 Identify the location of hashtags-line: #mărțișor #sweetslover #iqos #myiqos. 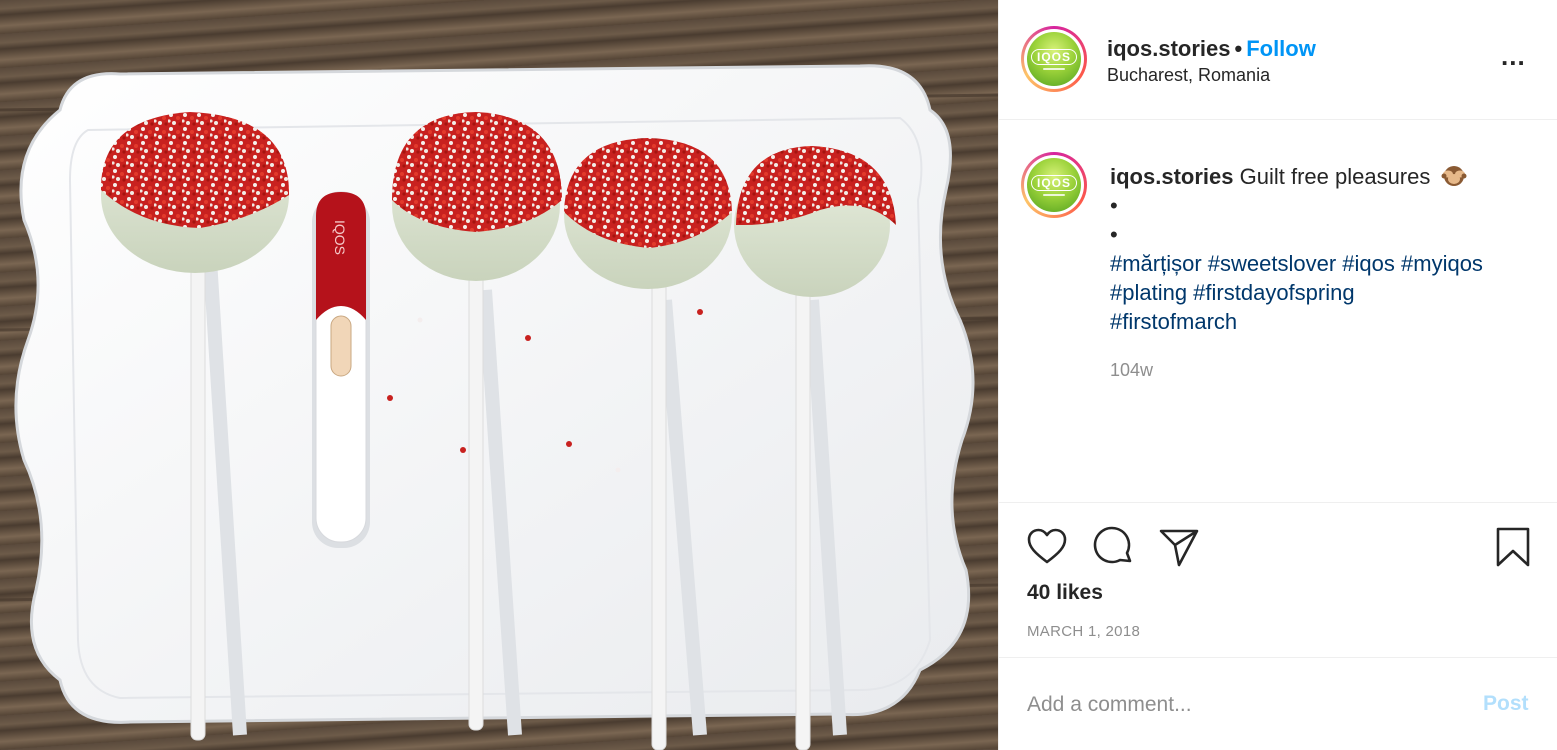
(1320, 263).